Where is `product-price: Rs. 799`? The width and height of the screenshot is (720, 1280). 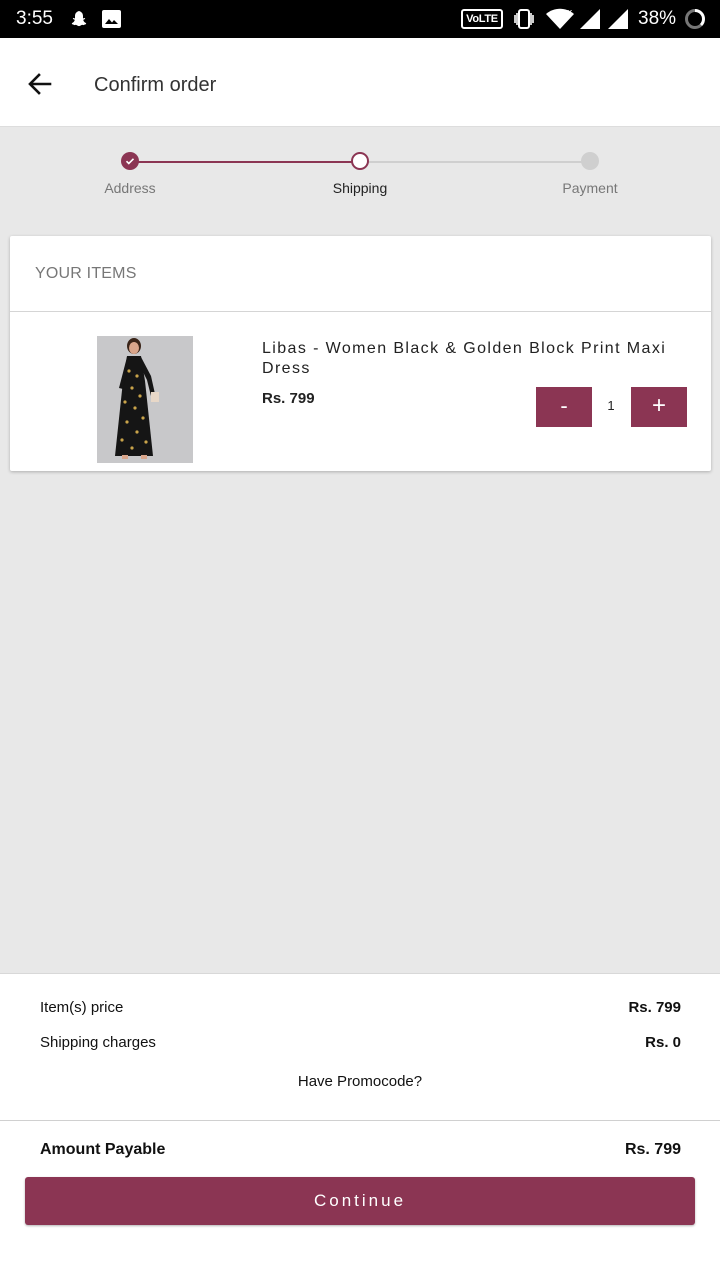
product-price: Rs. 799 is located at coordinates (288, 398).